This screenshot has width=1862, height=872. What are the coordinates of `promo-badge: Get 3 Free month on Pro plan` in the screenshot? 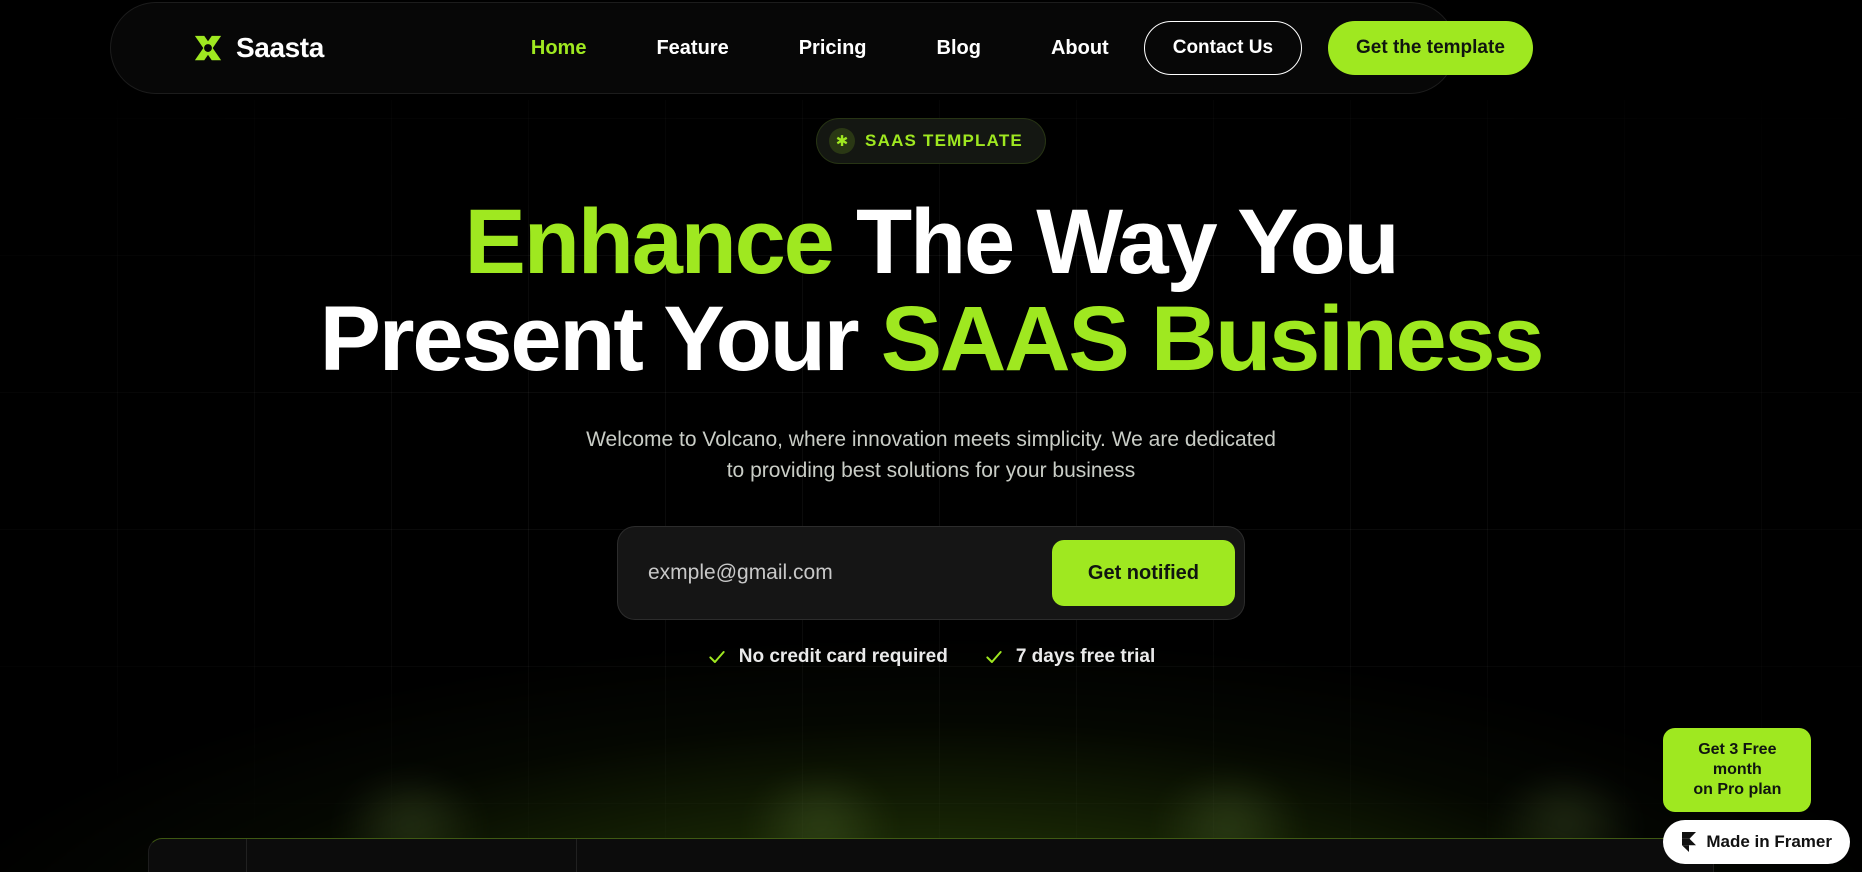 It's located at (1737, 770).